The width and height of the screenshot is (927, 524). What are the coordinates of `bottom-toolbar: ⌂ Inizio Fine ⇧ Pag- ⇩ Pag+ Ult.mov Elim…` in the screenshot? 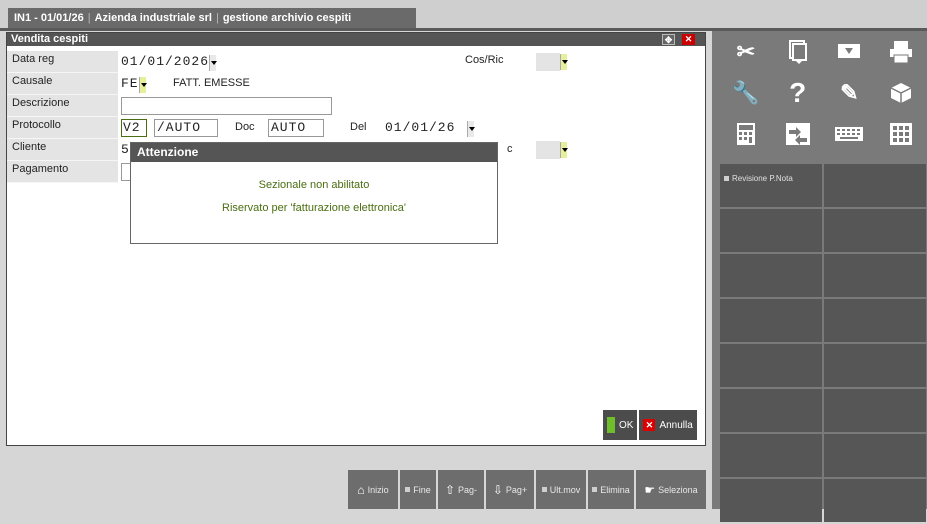 It's located at (527, 489).